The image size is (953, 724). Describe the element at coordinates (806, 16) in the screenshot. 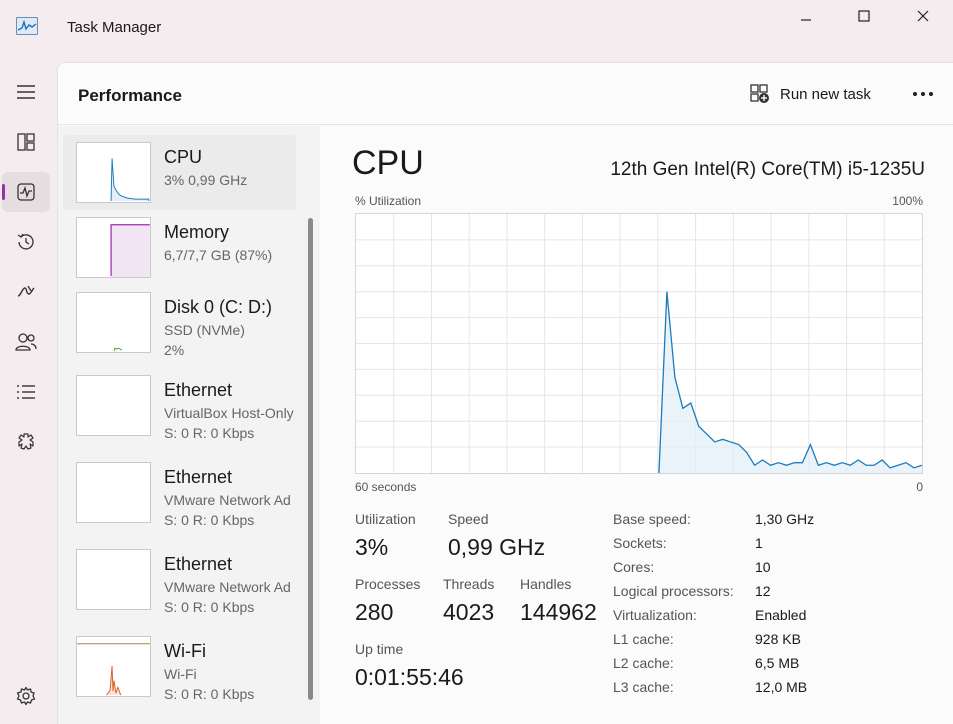

I see `minimize-button` at that location.